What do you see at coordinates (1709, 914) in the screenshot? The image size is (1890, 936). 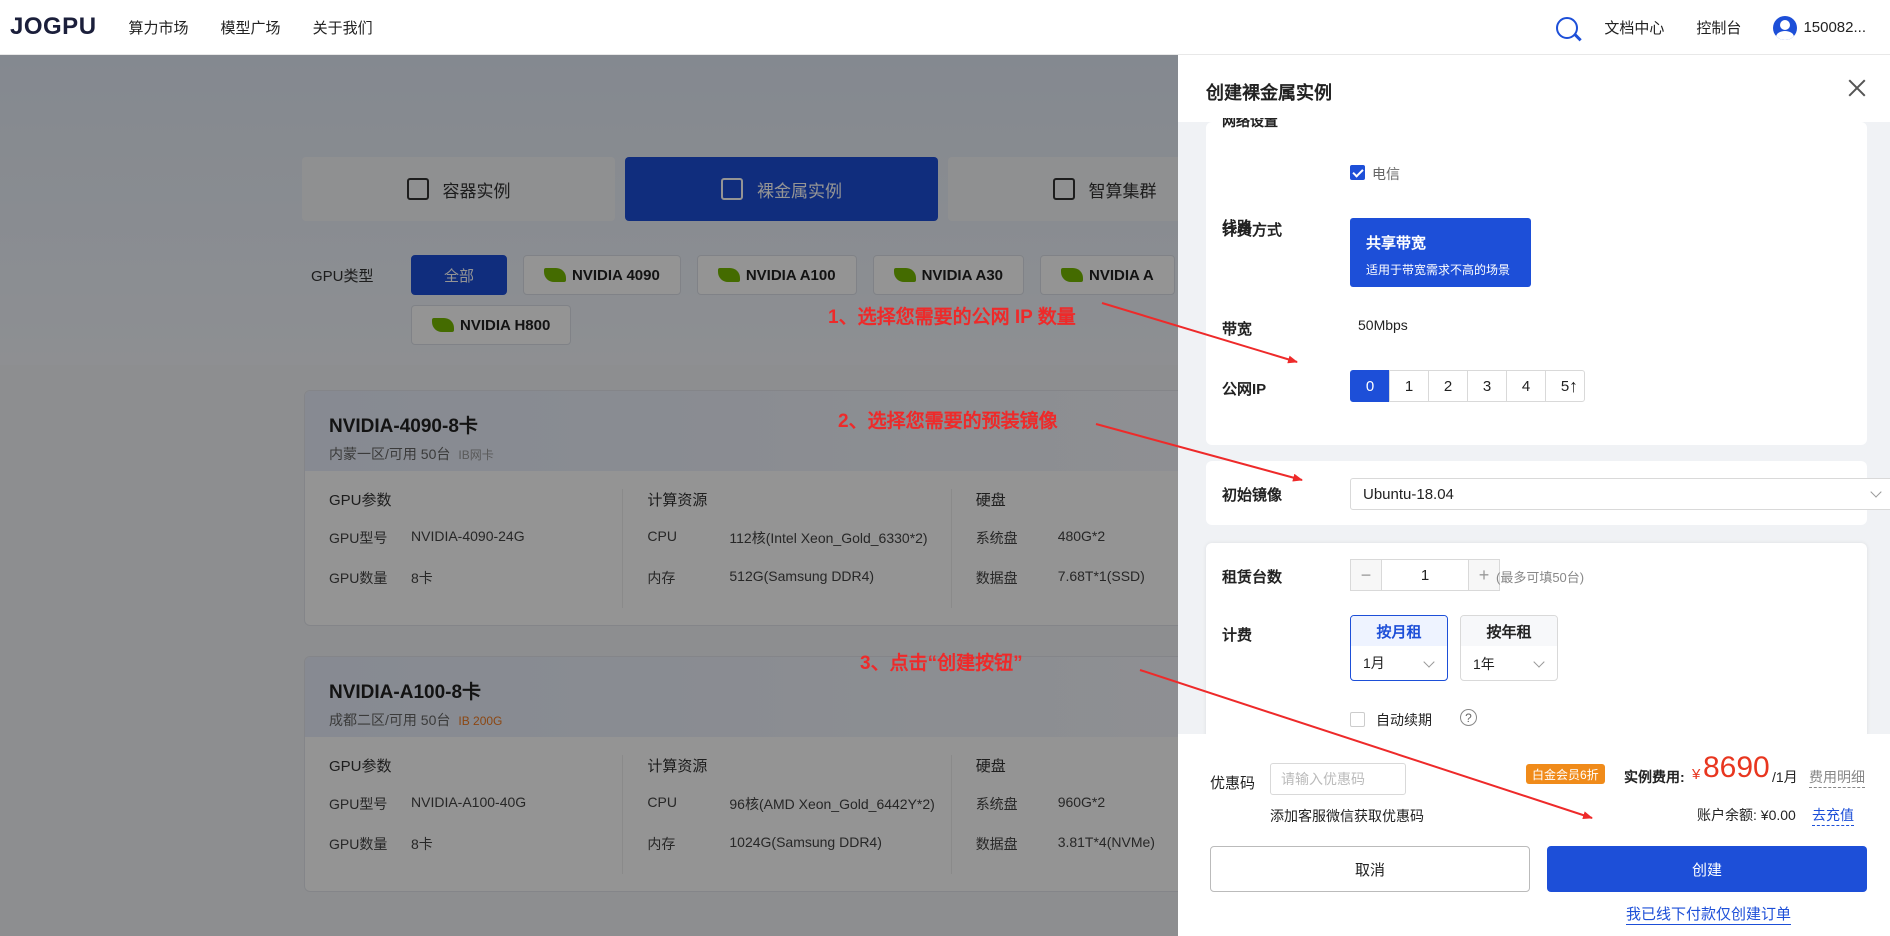 I see `offline-payment-link: 我已线下付款仅创建订单` at bounding box center [1709, 914].